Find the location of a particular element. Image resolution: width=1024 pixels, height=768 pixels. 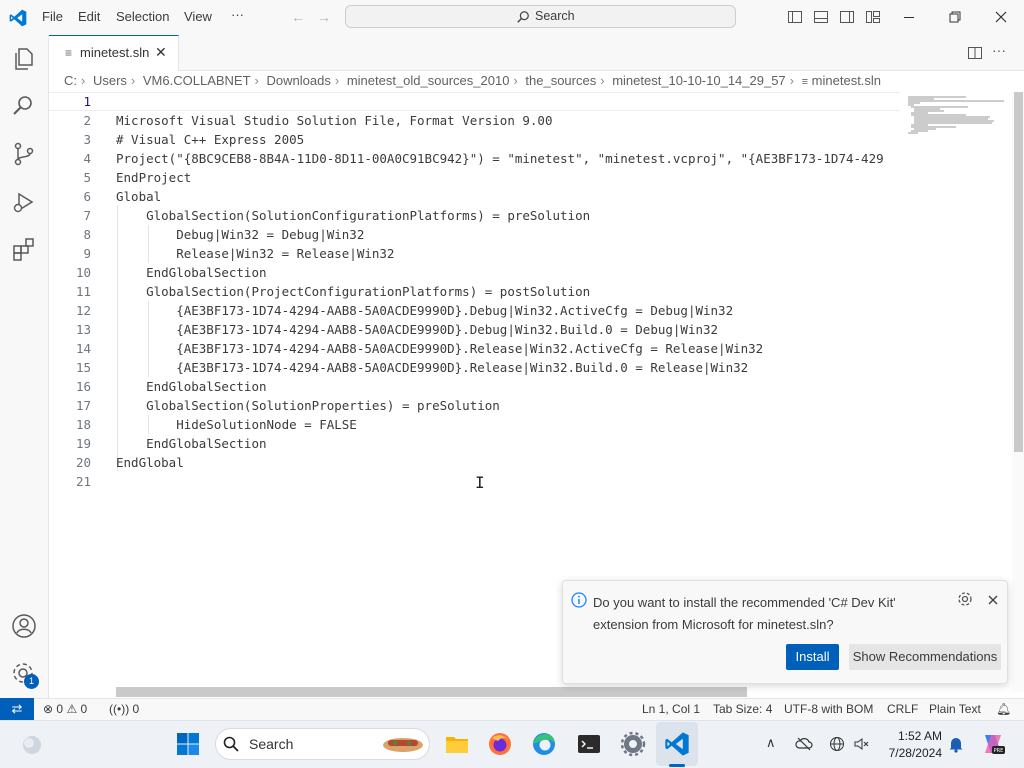

explorer-icon is located at coordinates (24, 59).